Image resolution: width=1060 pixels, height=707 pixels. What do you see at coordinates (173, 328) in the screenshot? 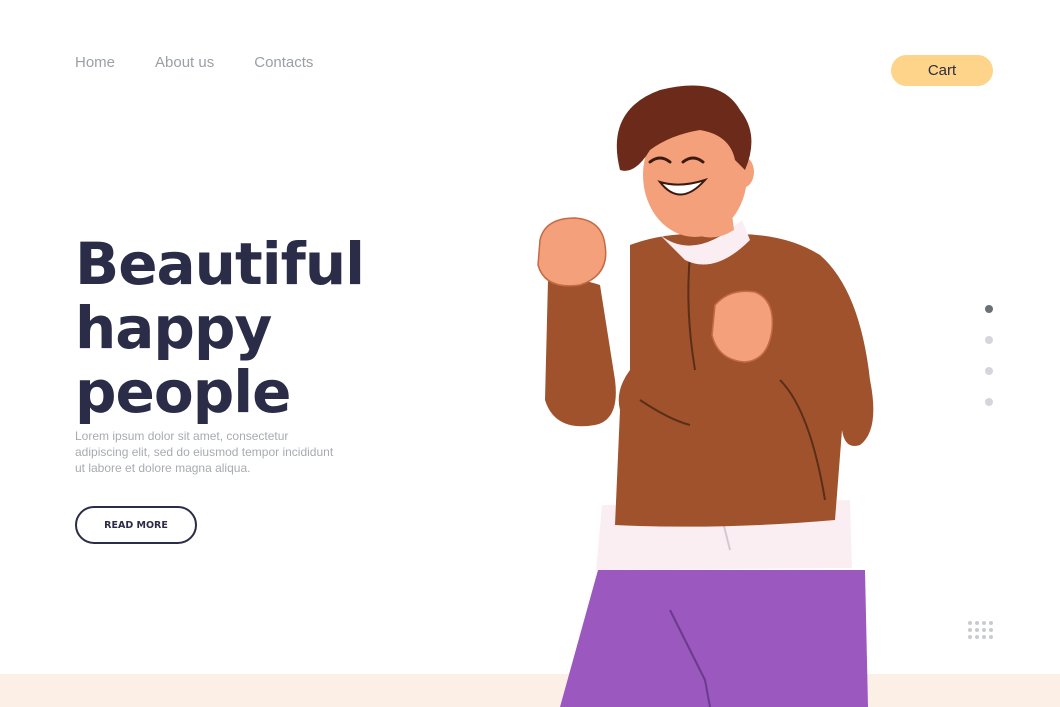
I see `hero-title-line-2: happy` at bounding box center [173, 328].